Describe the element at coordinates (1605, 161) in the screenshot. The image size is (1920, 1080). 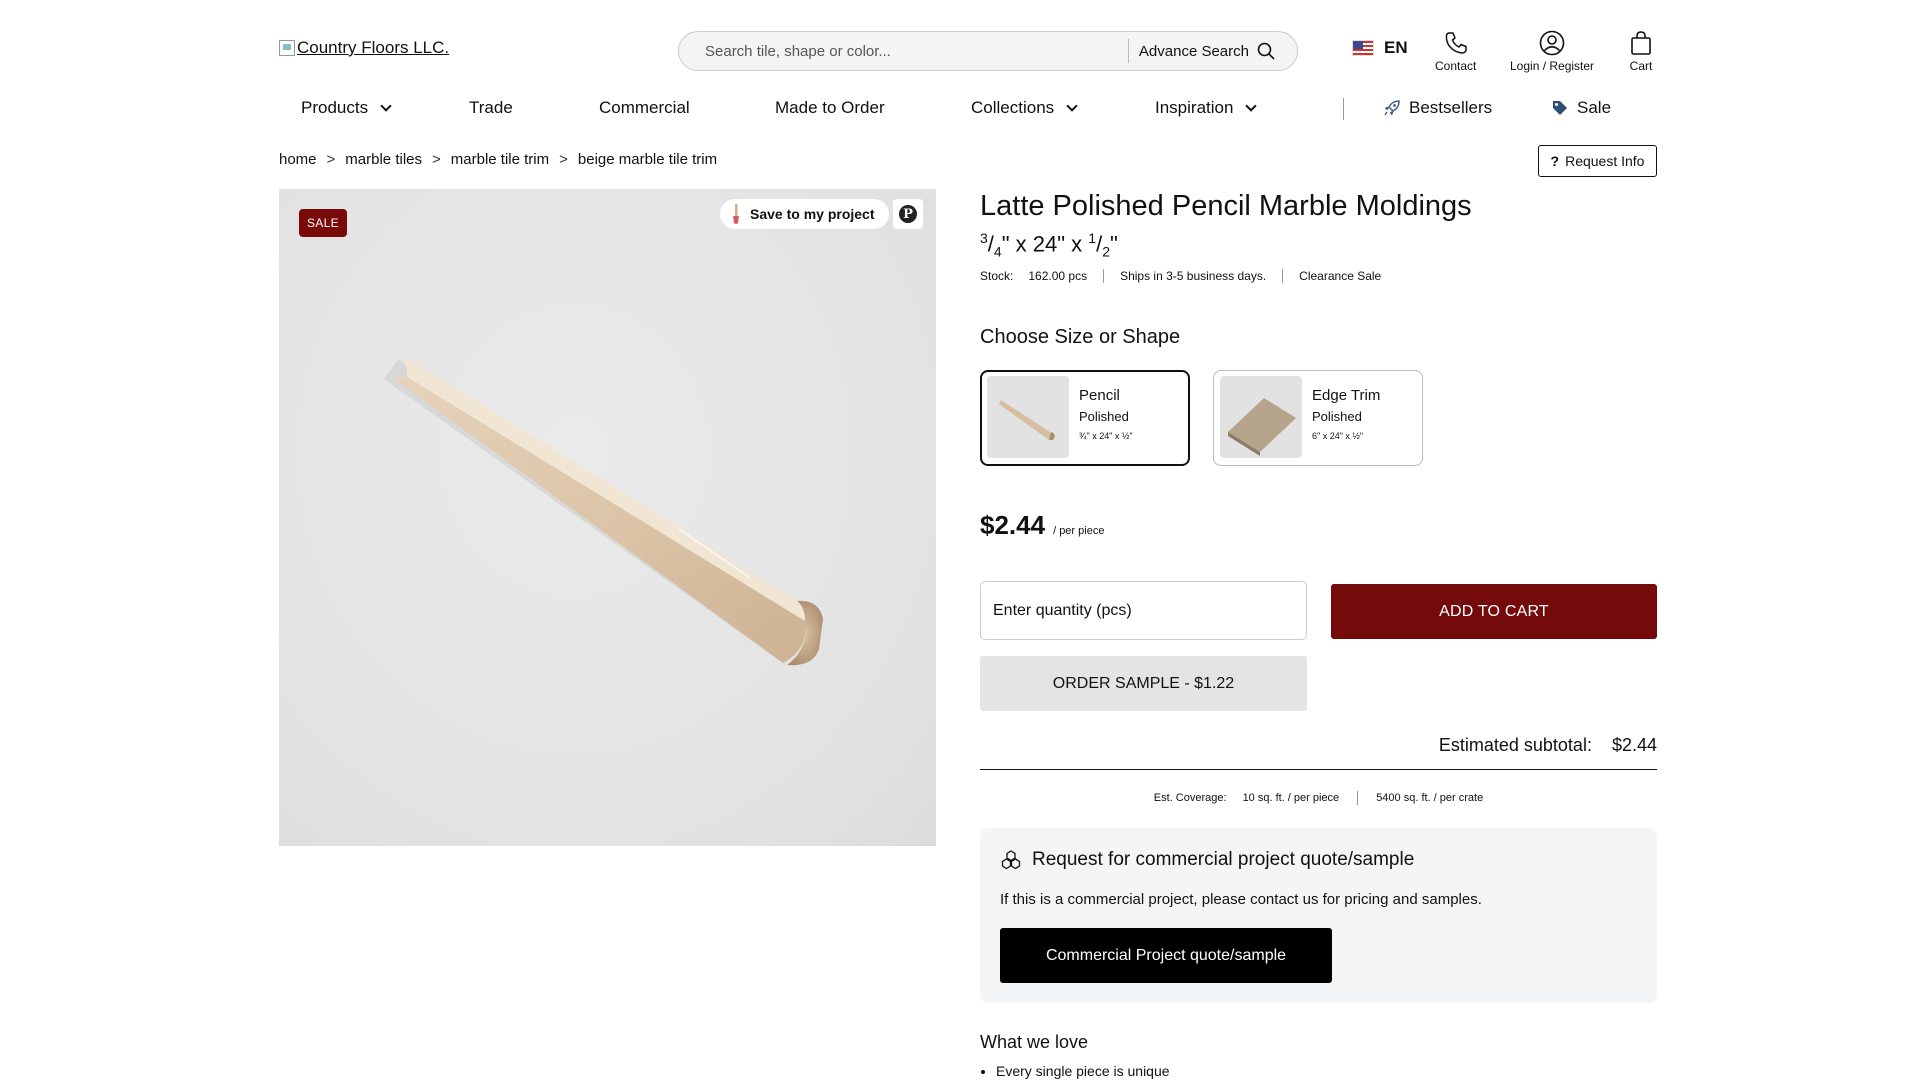
I see `request-info-label: Request Info` at that location.